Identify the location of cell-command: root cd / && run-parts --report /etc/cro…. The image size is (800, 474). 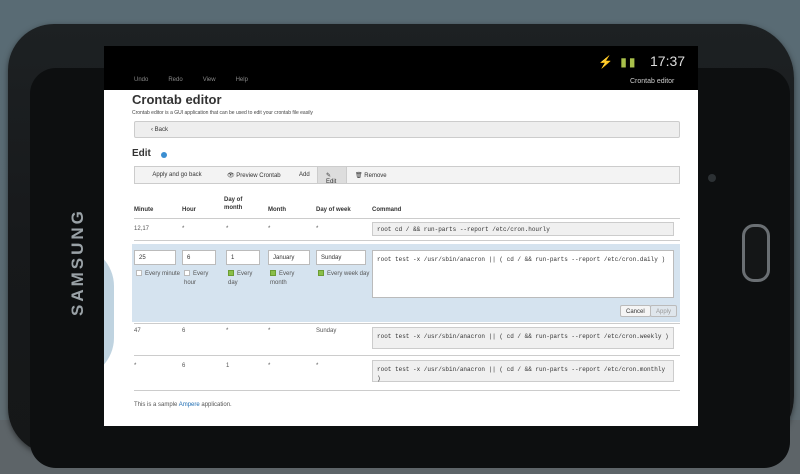
(523, 229).